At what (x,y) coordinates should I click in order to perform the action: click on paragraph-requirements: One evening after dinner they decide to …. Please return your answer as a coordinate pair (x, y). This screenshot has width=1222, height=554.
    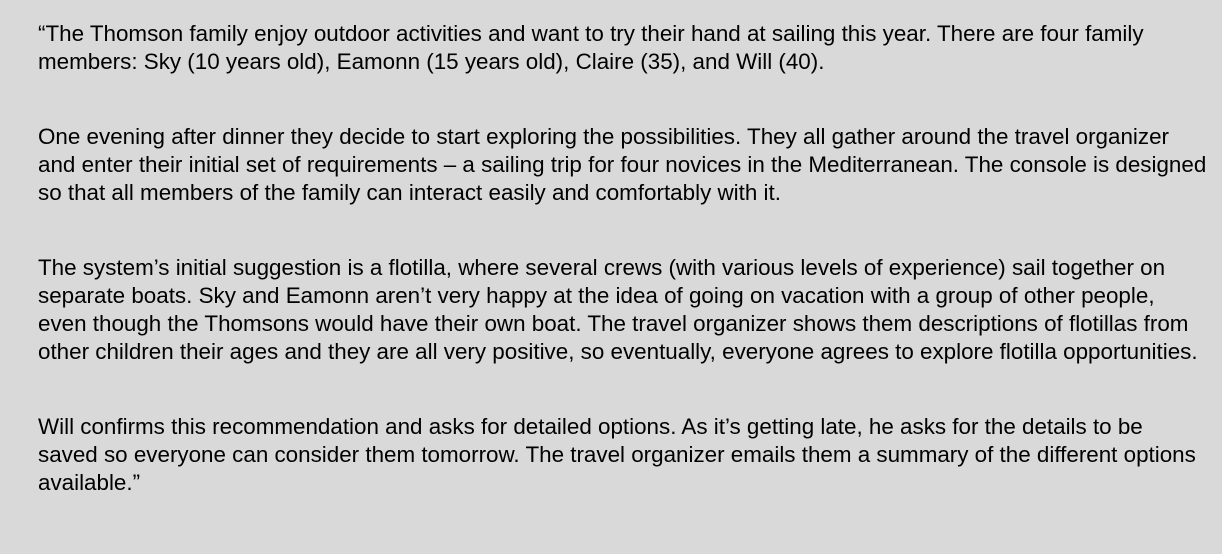
    Looking at the image, I should click on (622, 164).